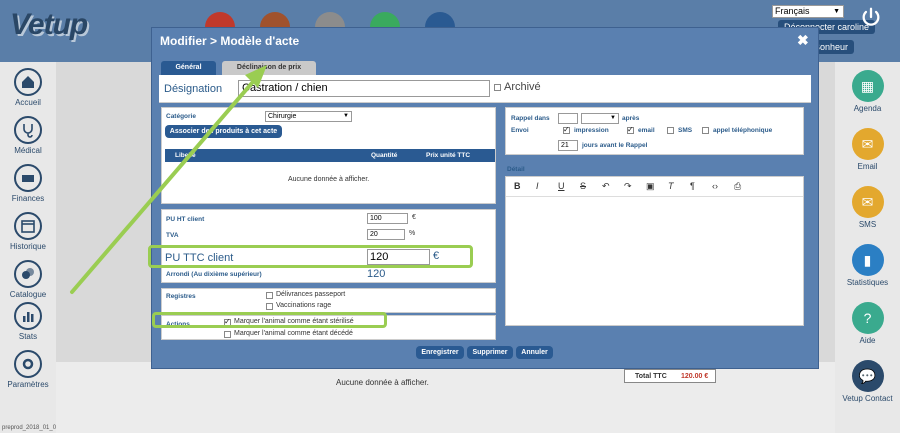 Image resolution: width=900 pixels, height=433 pixels. I want to click on agenda-icon: ▦, so click(867, 86).